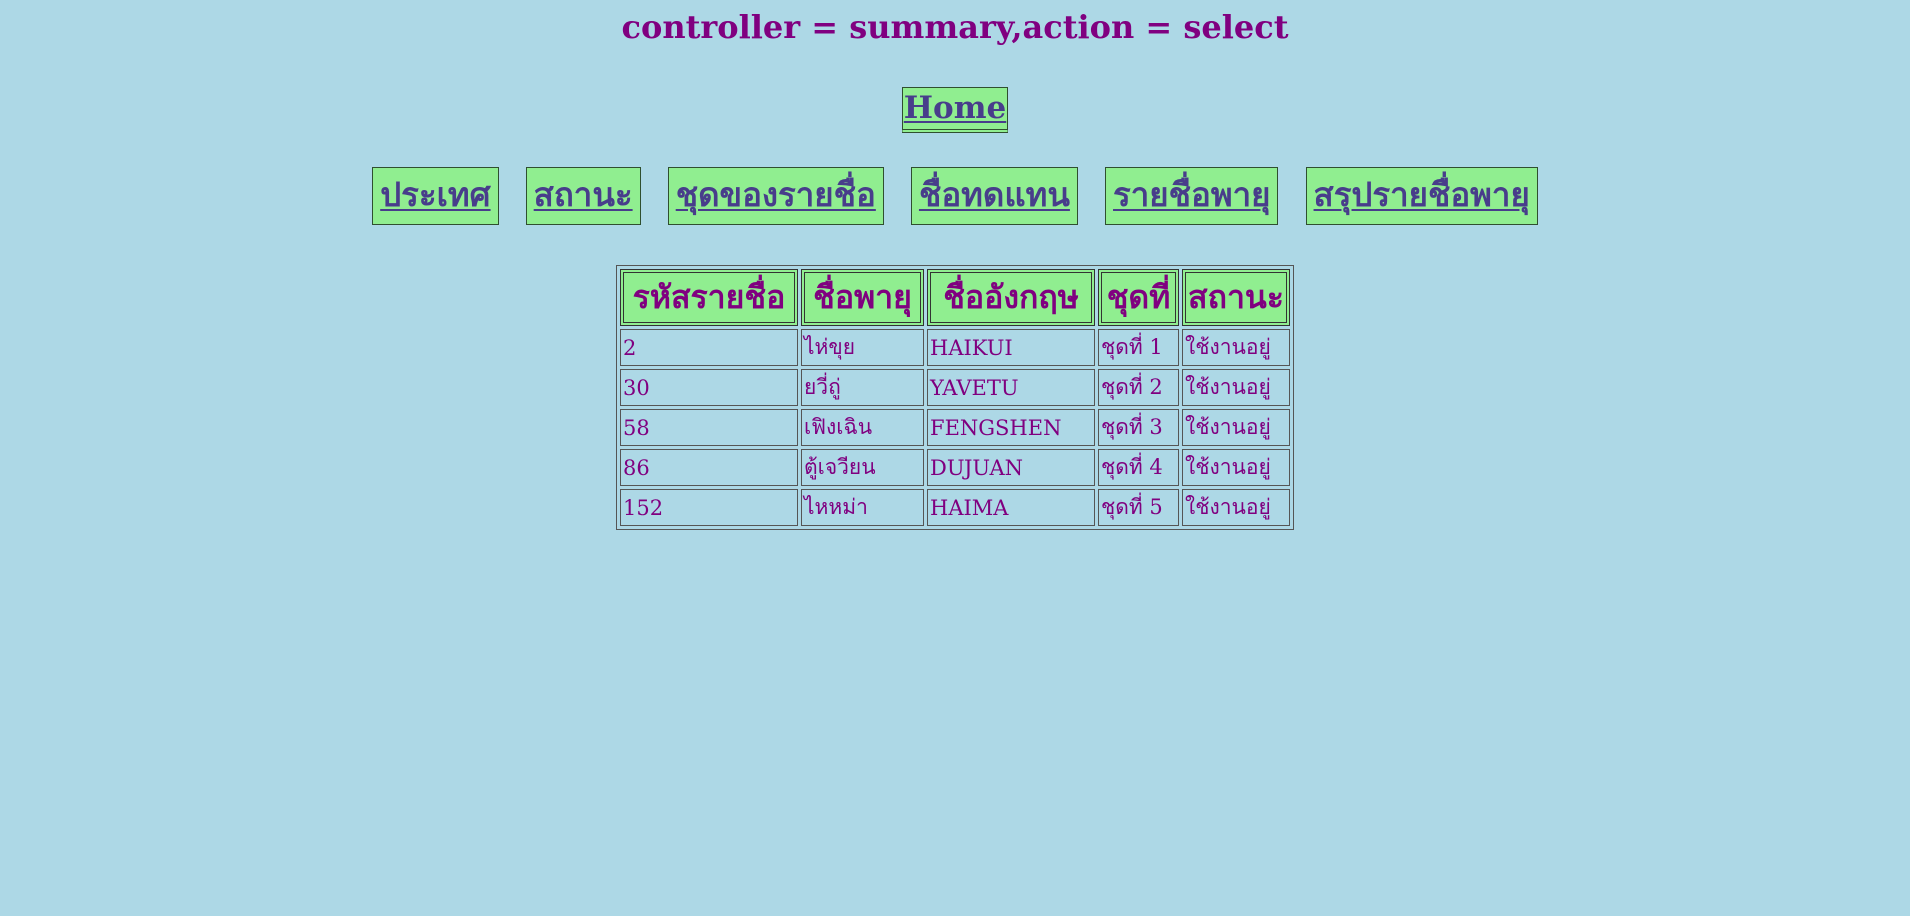 The width and height of the screenshot is (1910, 916). Describe the element at coordinates (1192, 196) in the screenshot. I see `nav-link-storm-names: รายชื่อพายุ` at that location.